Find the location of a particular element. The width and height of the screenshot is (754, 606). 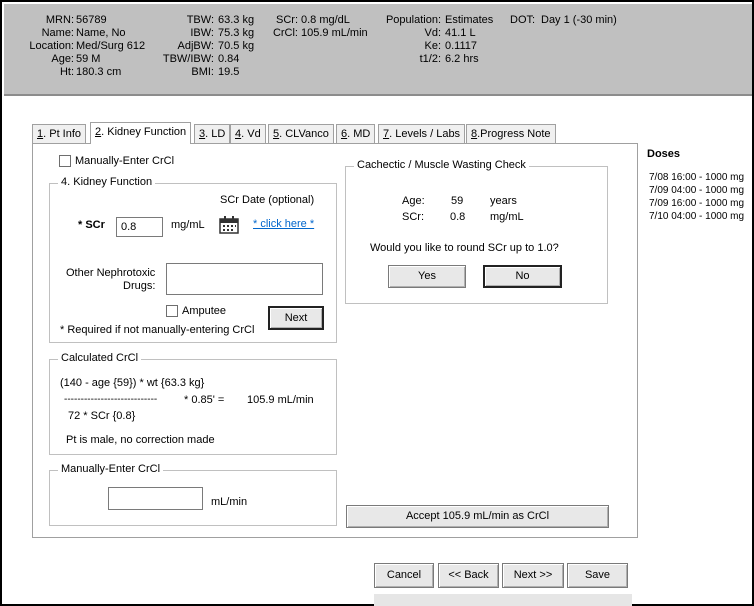

tab-kidney-function: 2. Kidney Function is located at coordinates (141, 133).